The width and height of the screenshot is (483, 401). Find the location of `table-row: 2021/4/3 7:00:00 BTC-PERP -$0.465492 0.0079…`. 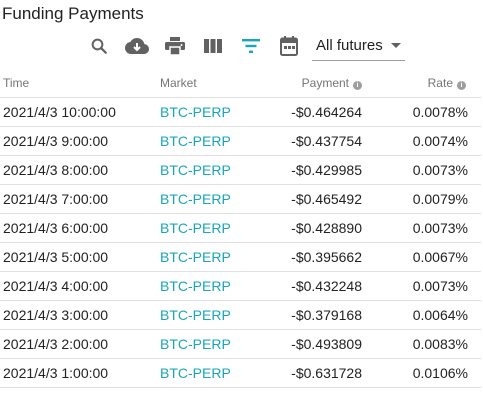

table-row: 2021/4/3 7:00:00 BTC-PERP -$0.465492 0.0079… is located at coordinates (240, 199).